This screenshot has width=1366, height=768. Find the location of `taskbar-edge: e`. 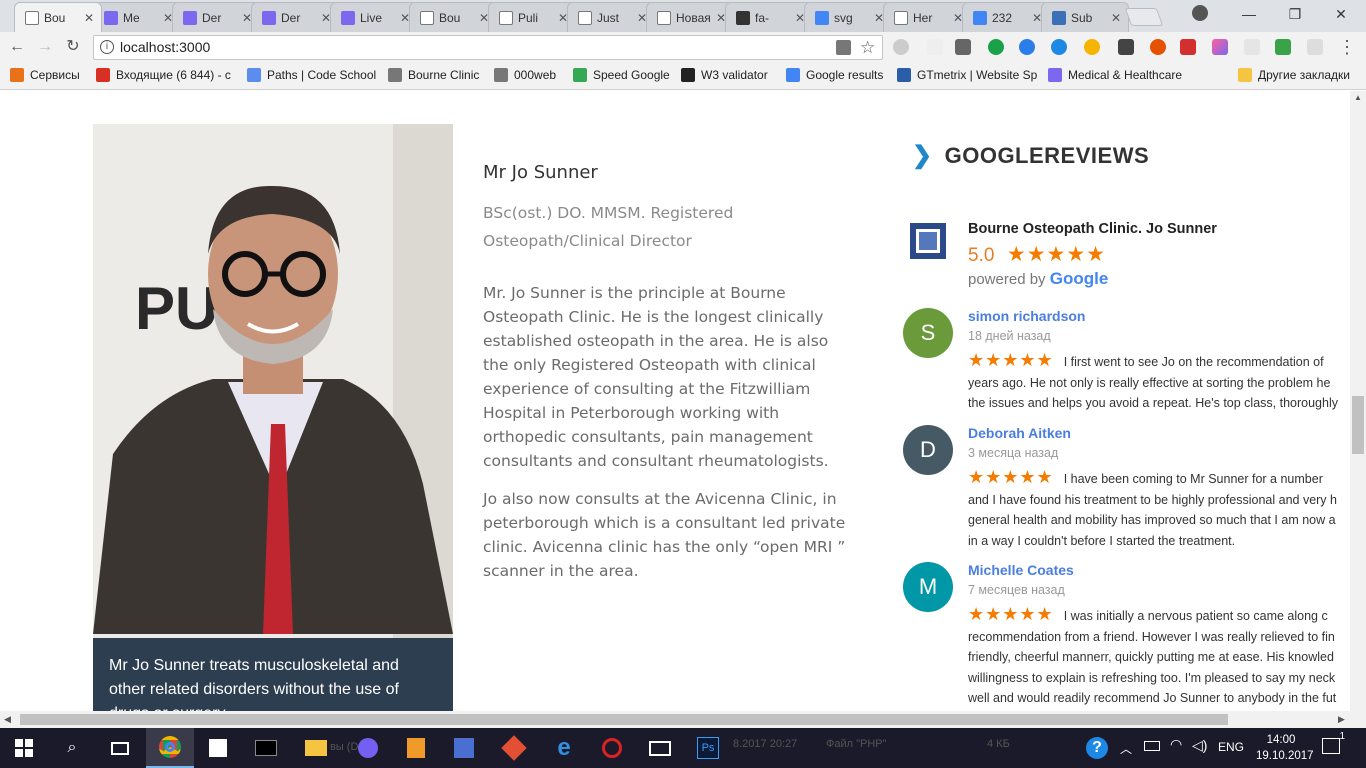

taskbar-edge: e is located at coordinates (564, 748).